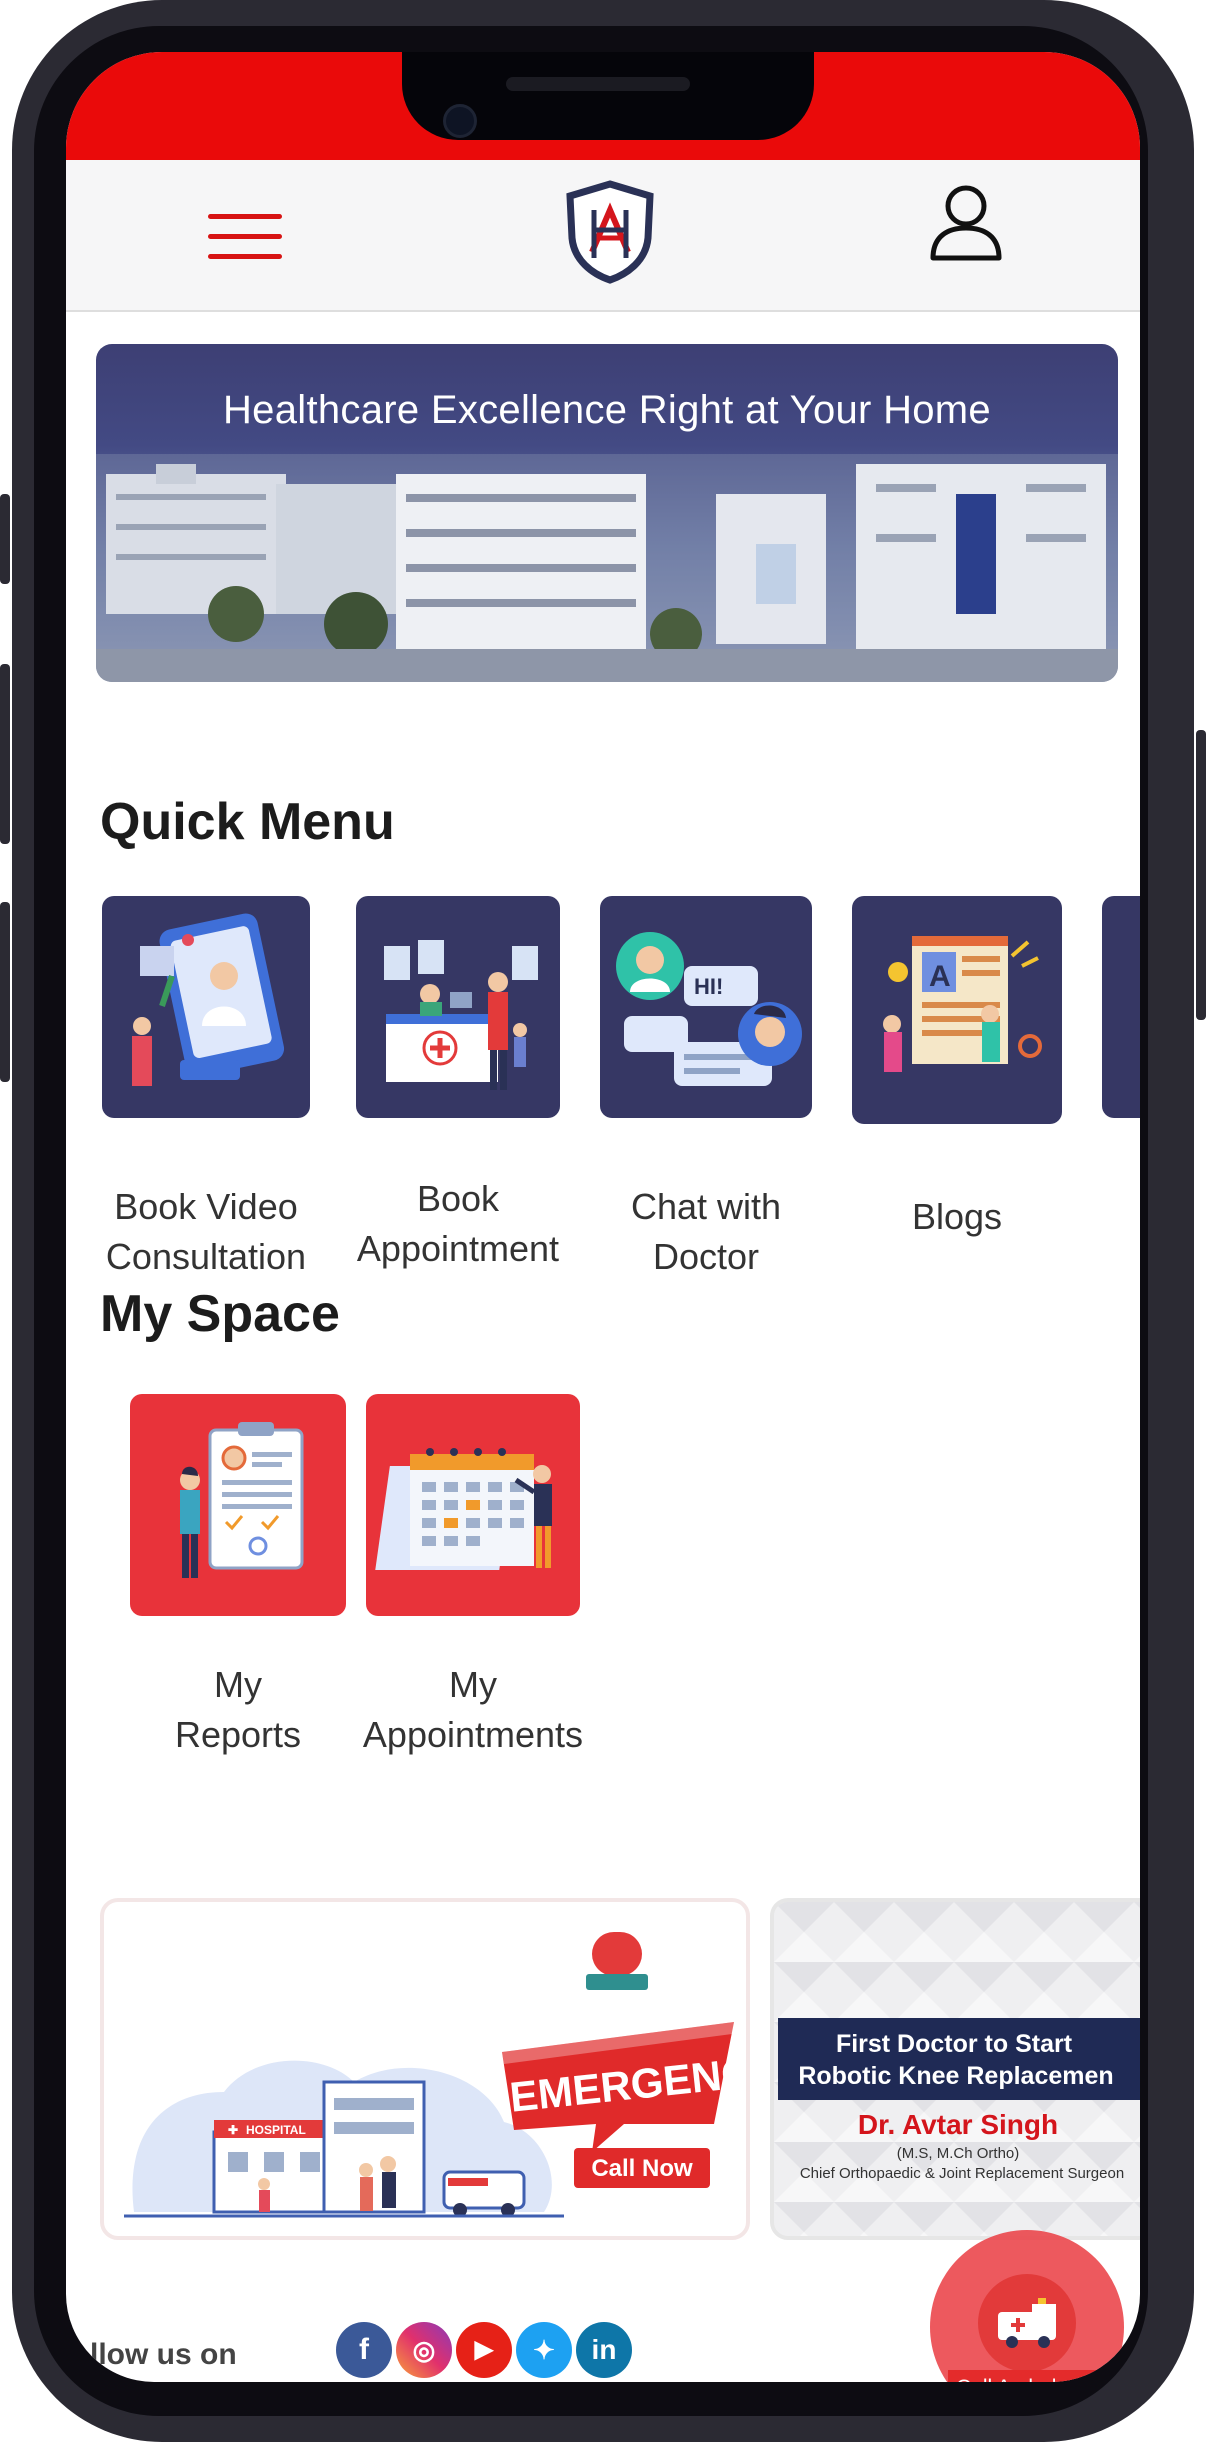  I want to click on book-video-consultation-label: Book Video Consultation, so click(206, 1231).